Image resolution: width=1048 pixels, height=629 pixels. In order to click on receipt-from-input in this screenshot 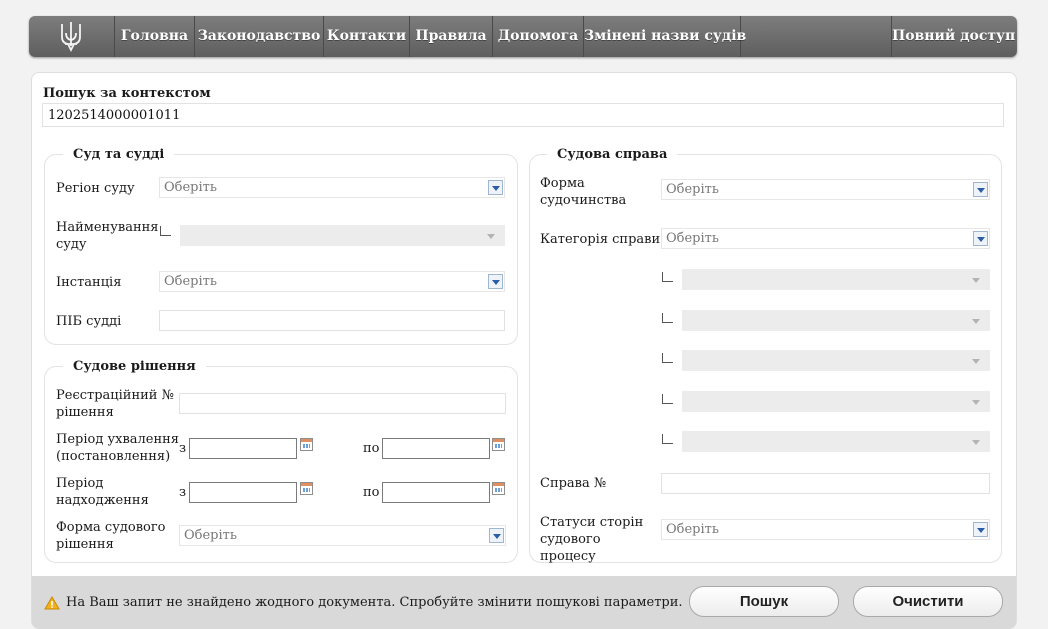, I will do `click(243, 492)`.